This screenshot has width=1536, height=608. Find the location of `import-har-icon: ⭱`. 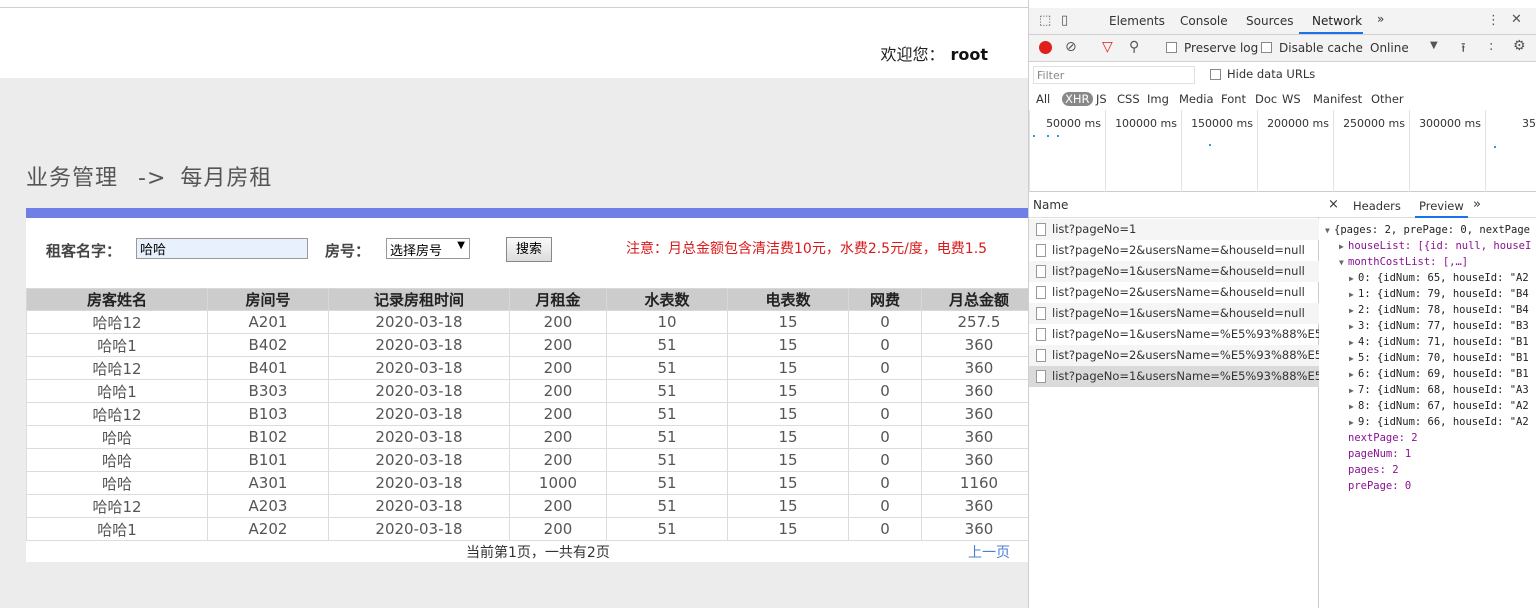

import-har-icon: ⭱ is located at coordinates (1463, 50).